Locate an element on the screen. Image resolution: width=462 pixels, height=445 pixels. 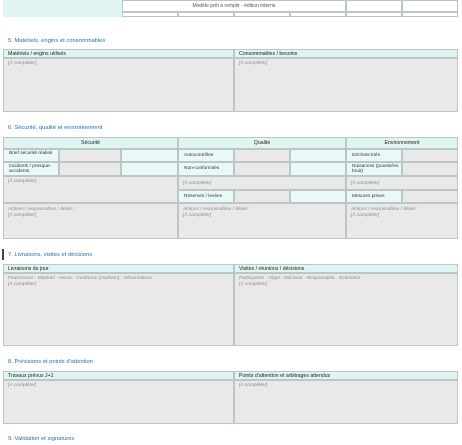
sec6-reserves-label-cell: Réserves / levées is located at coordinates (206, 196).